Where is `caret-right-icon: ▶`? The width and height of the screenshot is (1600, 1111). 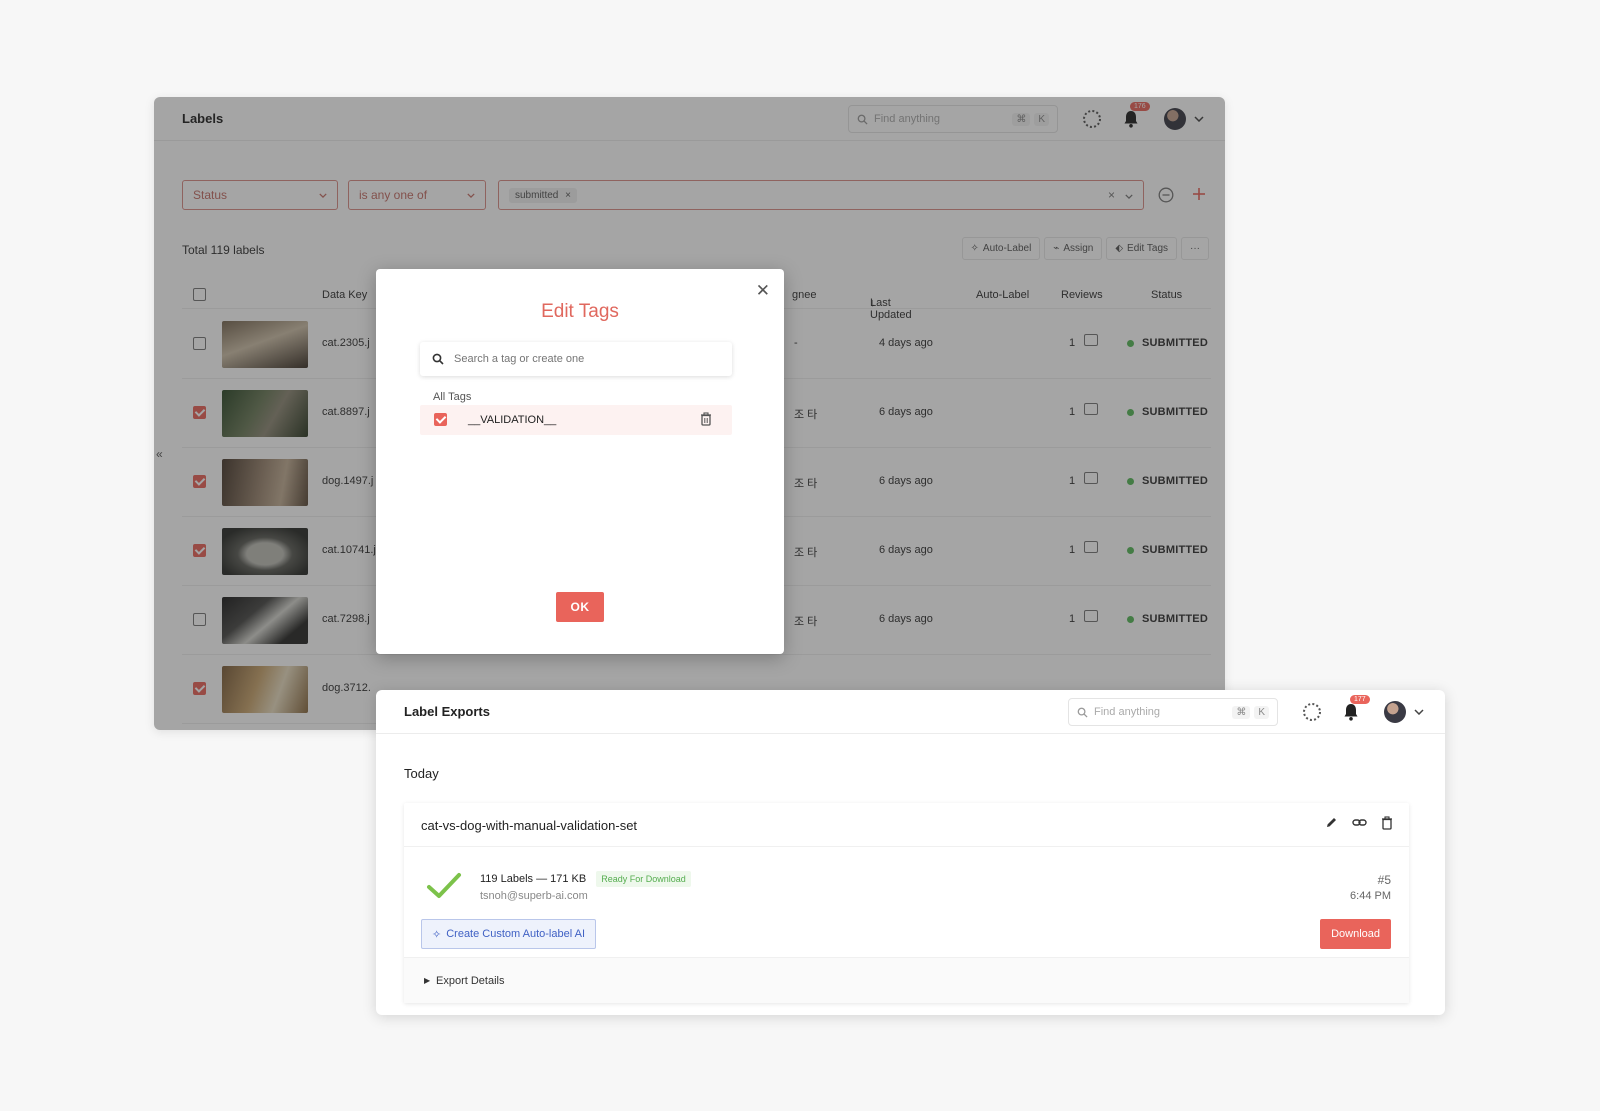 caret-right-icon: ▶ is located at coordinates (427, 980).